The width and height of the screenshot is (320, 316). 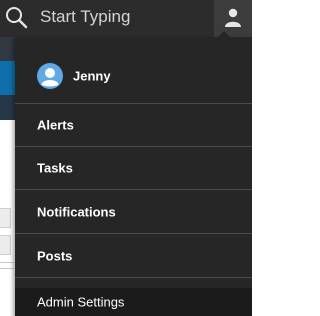 What do you see at coordinates (133, 277) in the screenshot?
I see `menu-divider` at bounding box center [133, 277].